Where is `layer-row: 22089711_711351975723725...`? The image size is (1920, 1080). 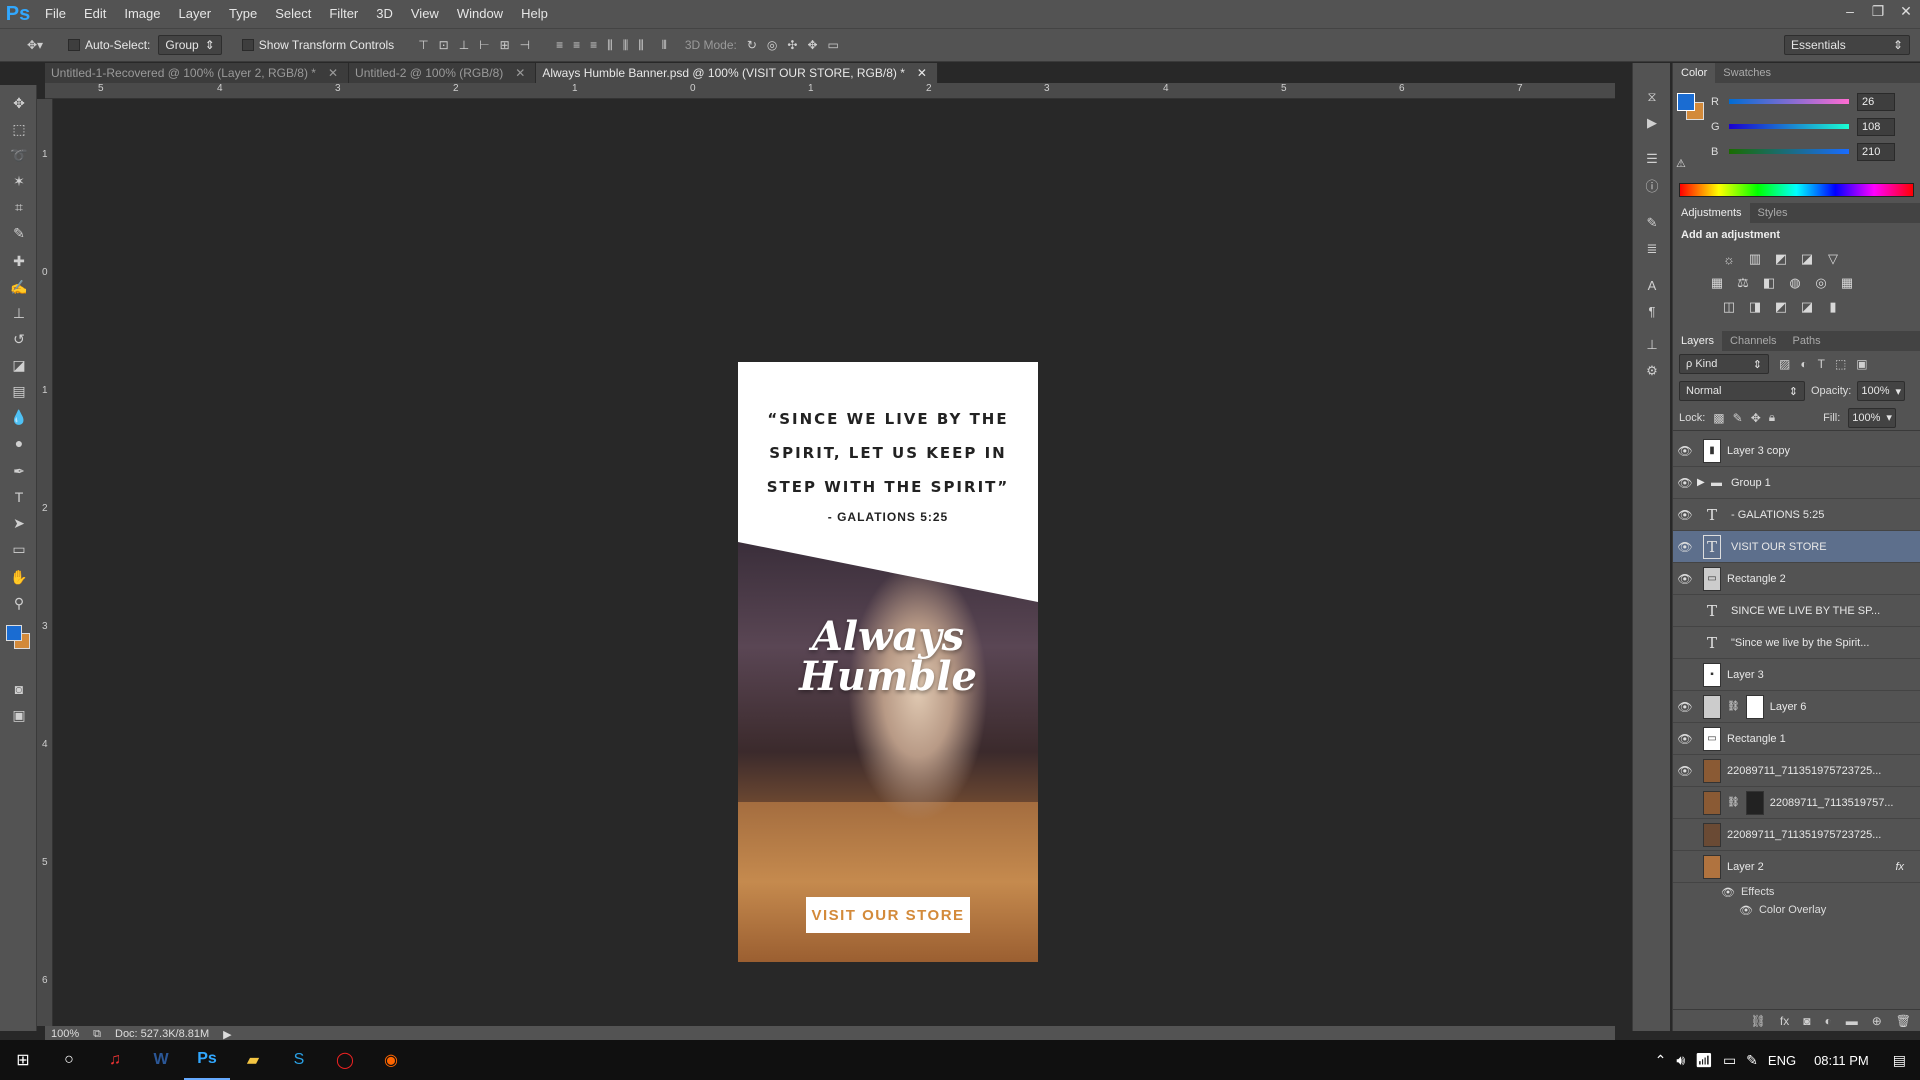
layer-row: 22089711_711351975723725... is located at coordinates (1796, 835).